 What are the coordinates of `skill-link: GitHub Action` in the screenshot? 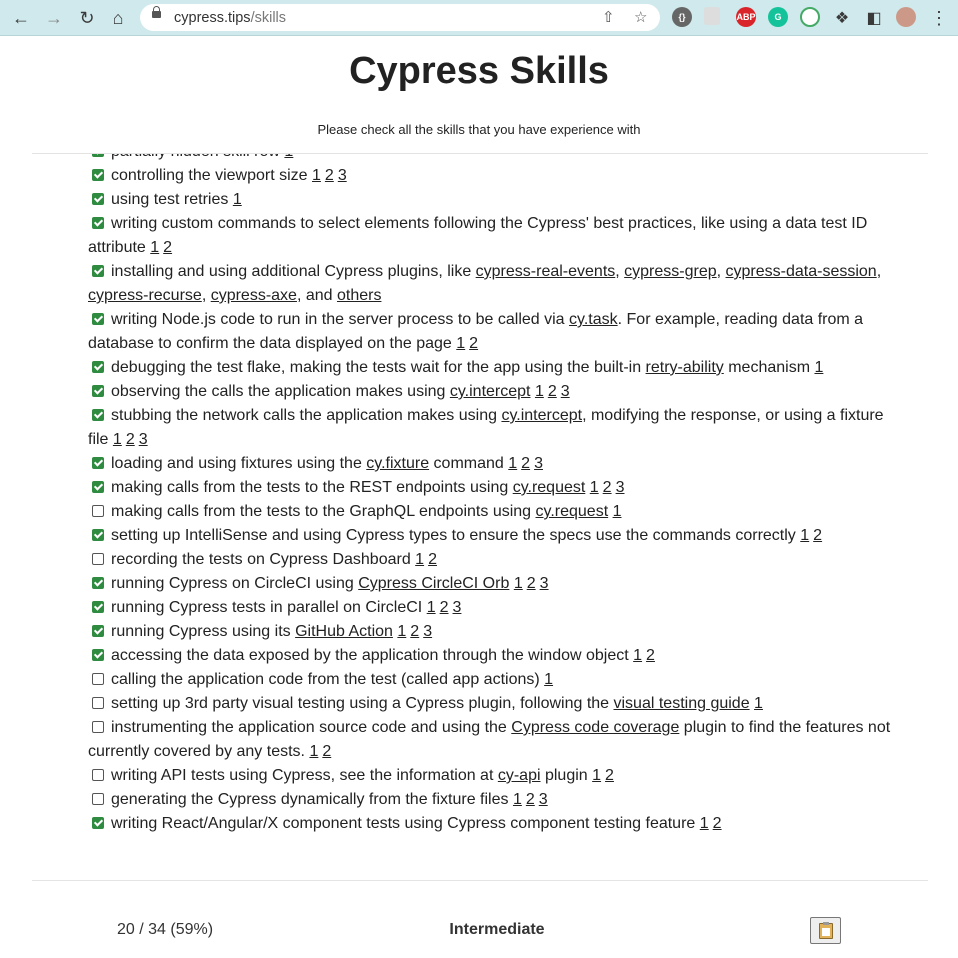 It's located at (344, 631).